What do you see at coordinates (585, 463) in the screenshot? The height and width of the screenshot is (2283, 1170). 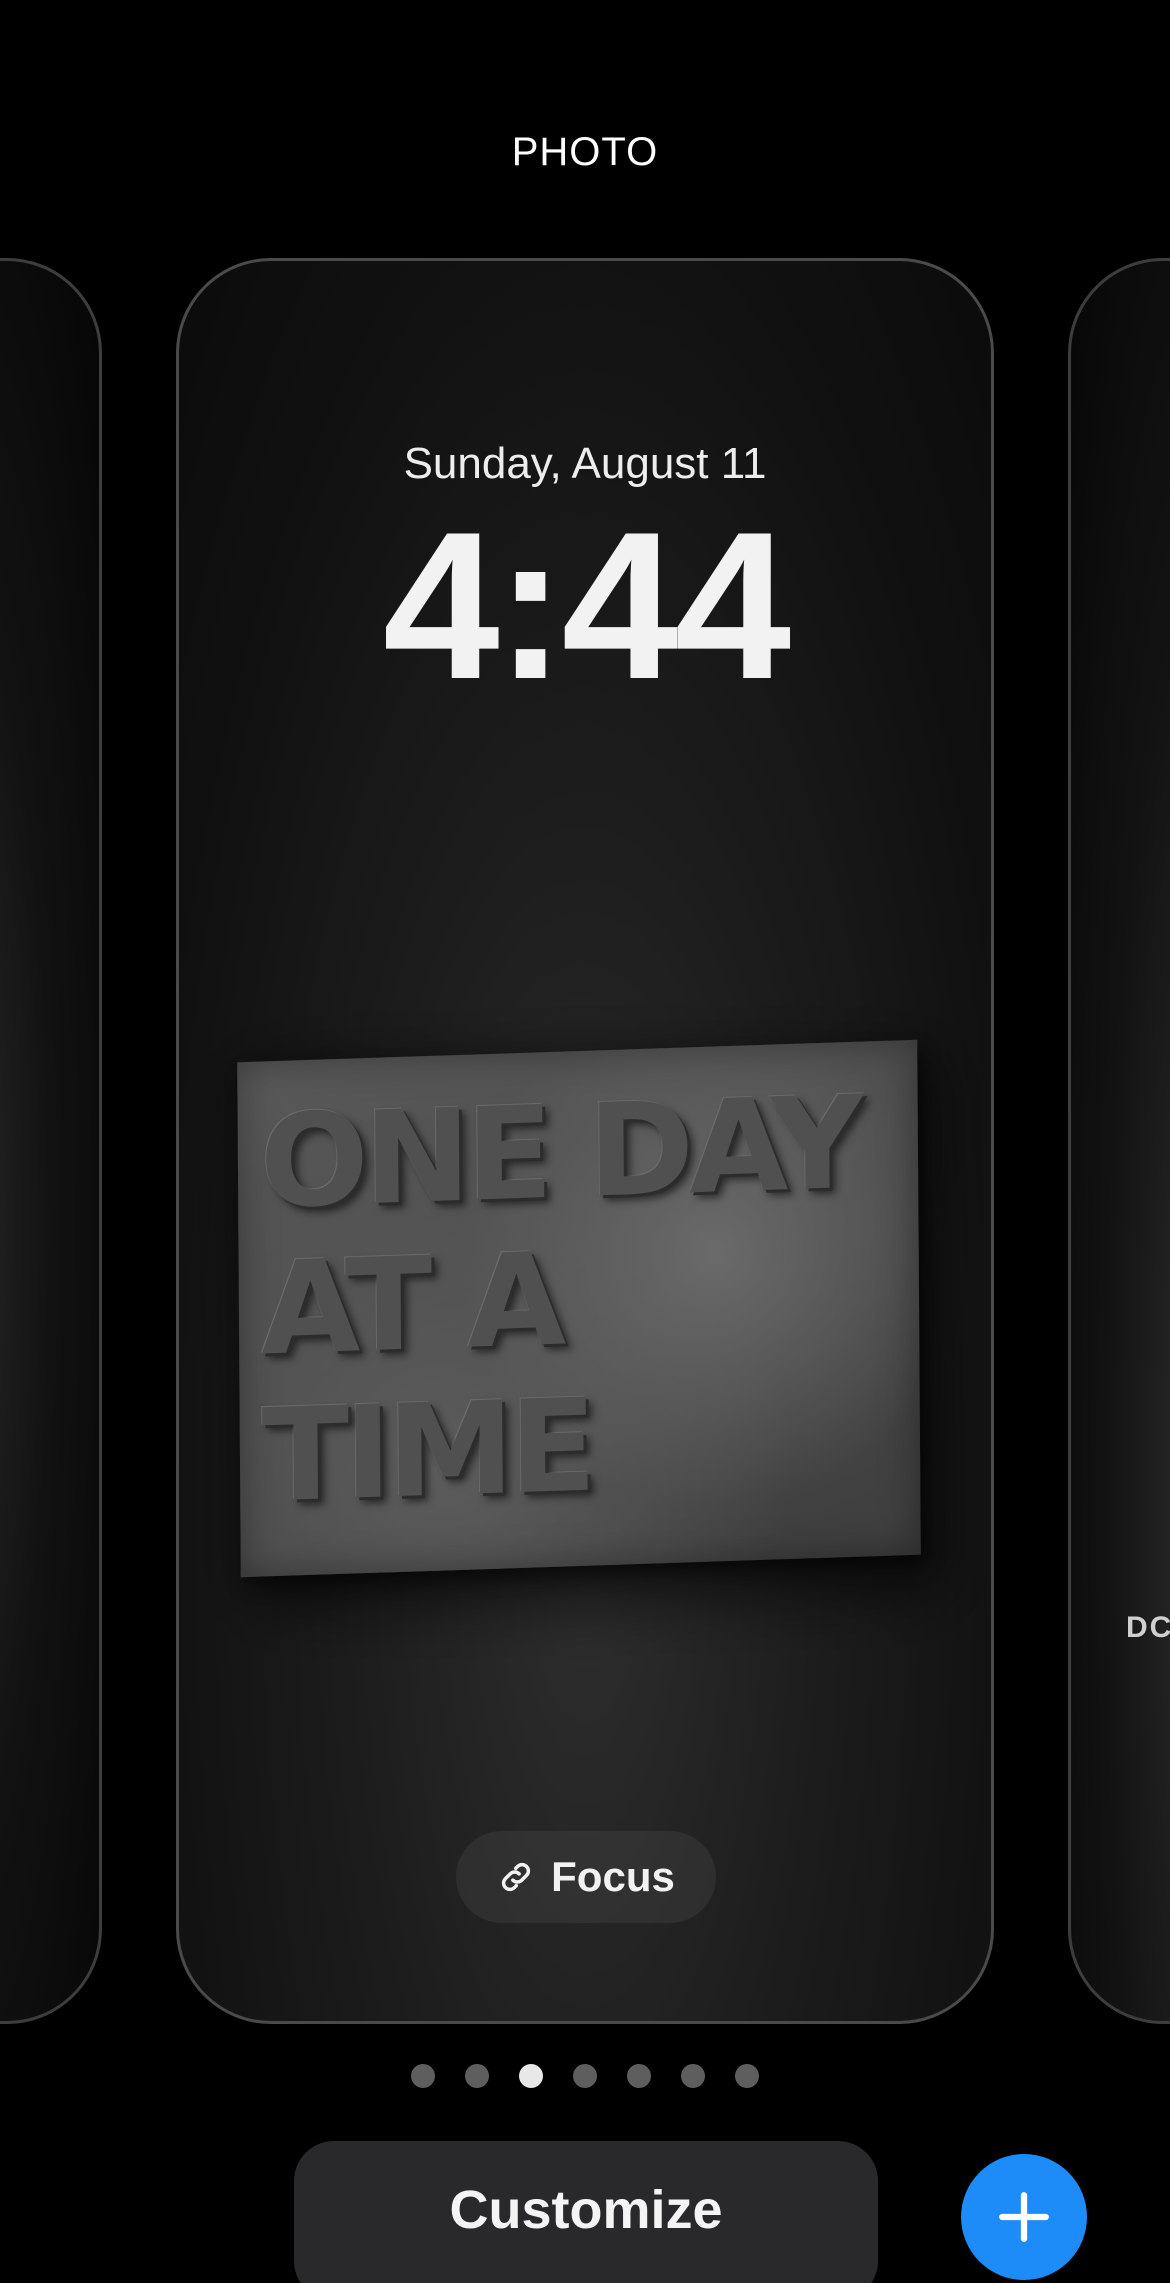 I see `lock-screen-date: Sunday, August 11` at bounding box center [585, 463].